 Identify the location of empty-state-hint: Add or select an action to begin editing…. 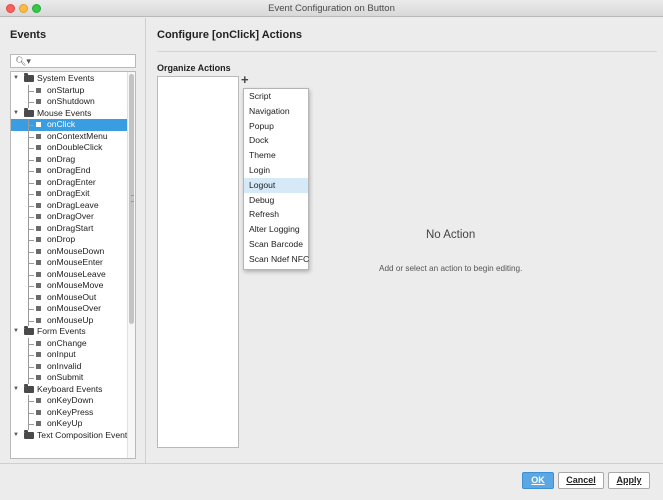
(451, 268).